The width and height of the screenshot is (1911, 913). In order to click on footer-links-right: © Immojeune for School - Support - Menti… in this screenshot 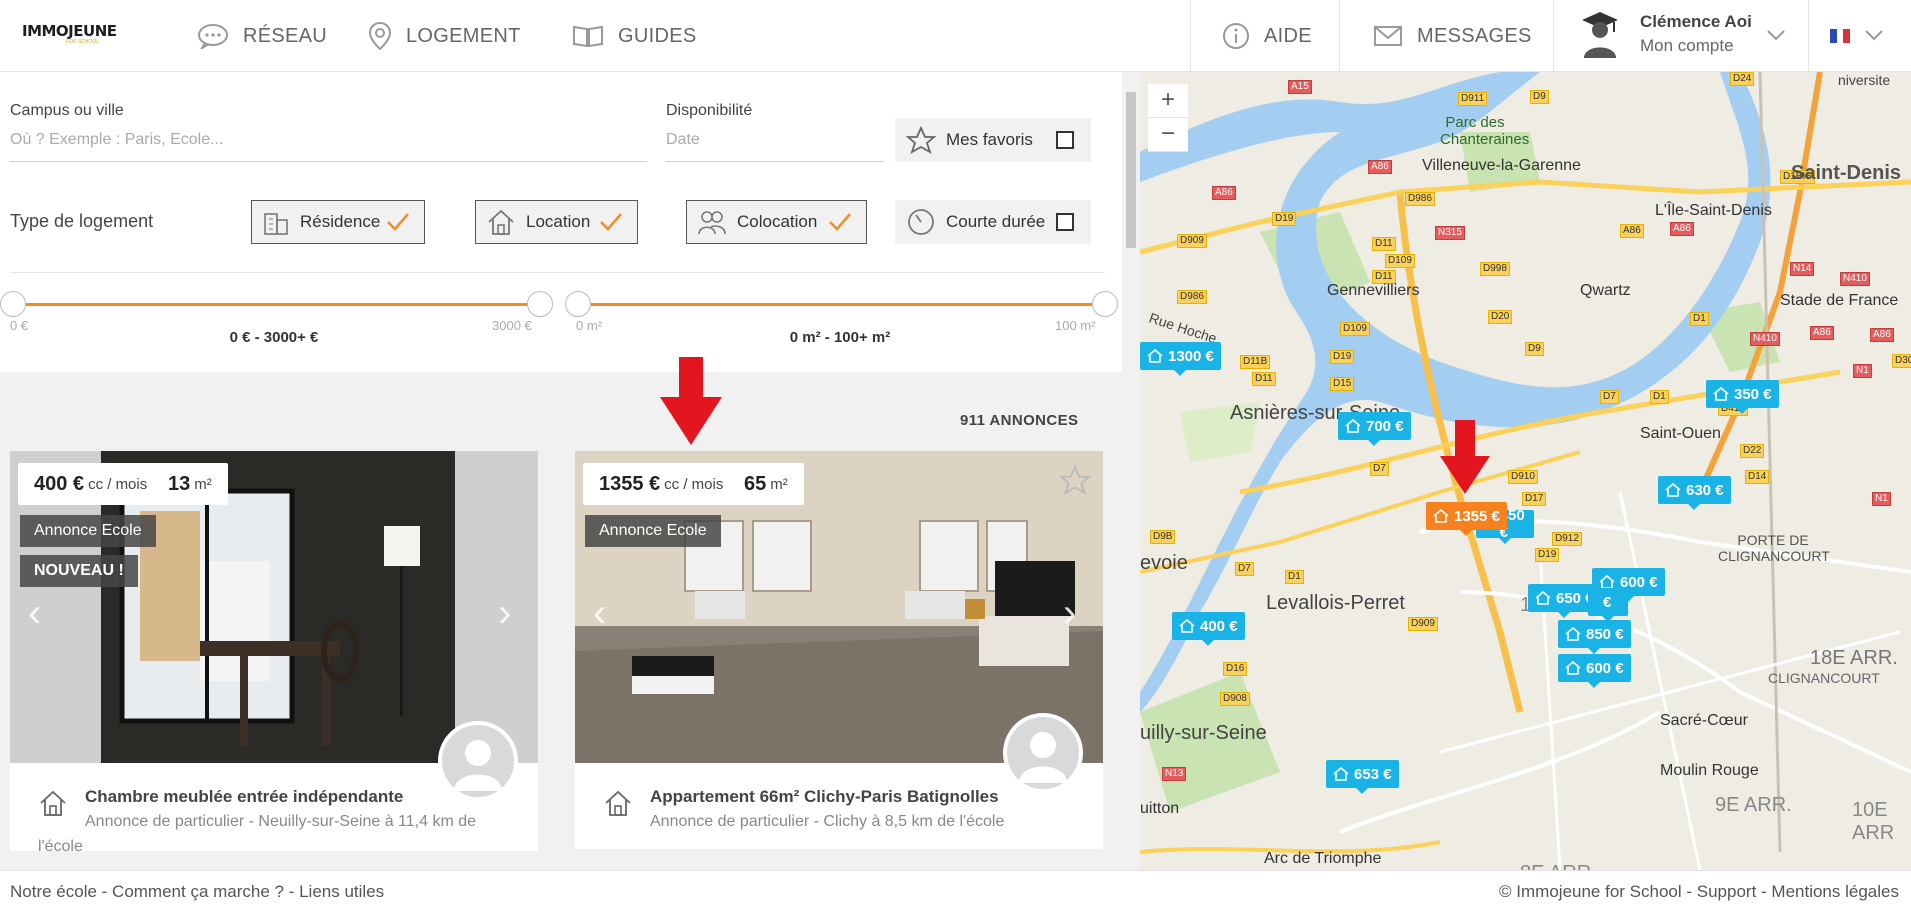, I will do `click(1699, 892)`.